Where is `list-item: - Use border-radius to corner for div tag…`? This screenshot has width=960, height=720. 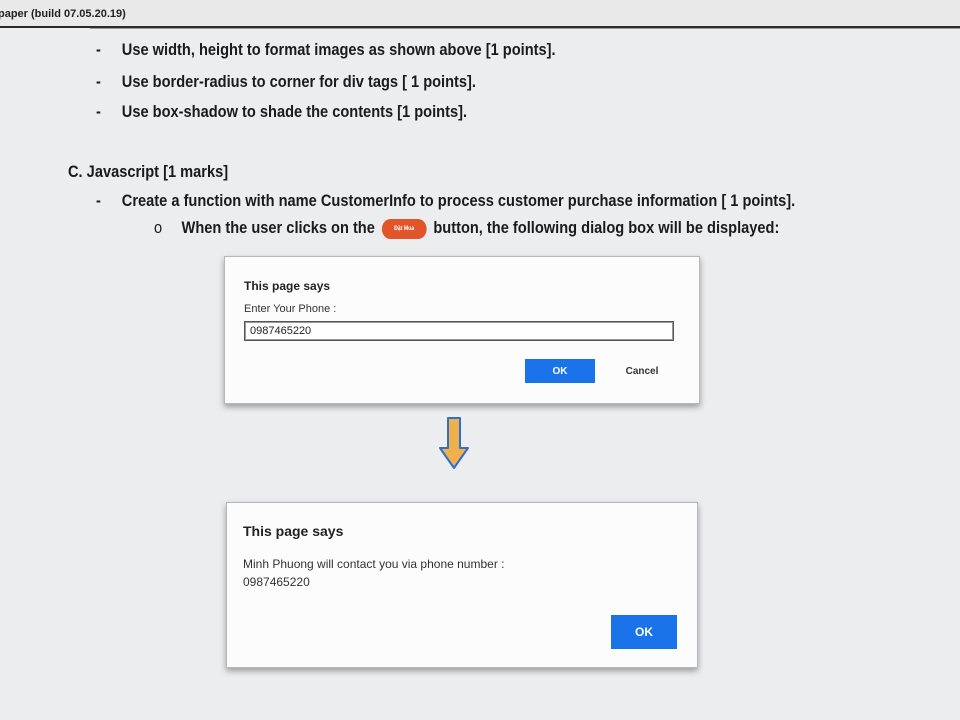 list-item: - Use border-radius to corner for div tag… is located at coordinates (286, 82).